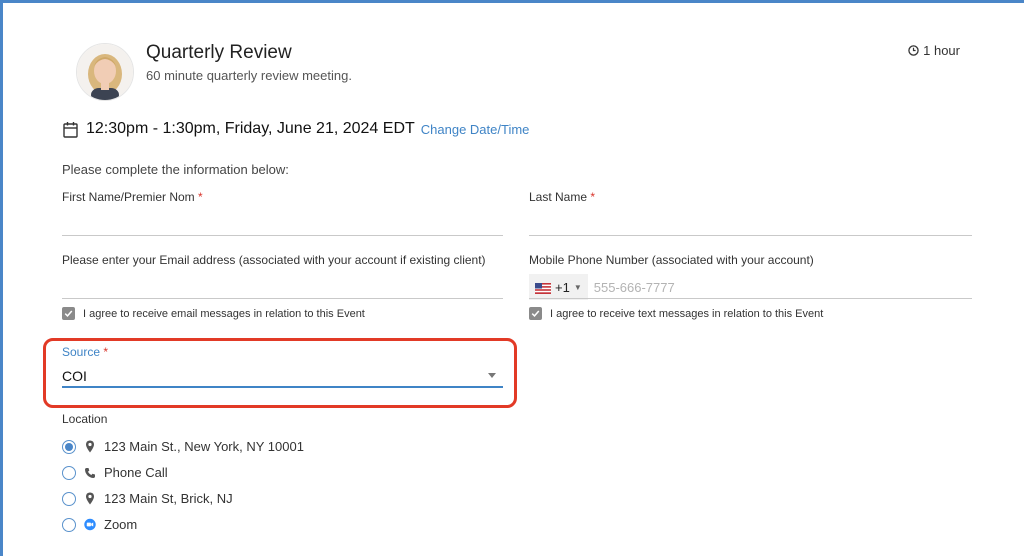  What do you see at coordinates (512, 1) in the screenshot?
I see `window-top-border` at bounding box center [512, 1].